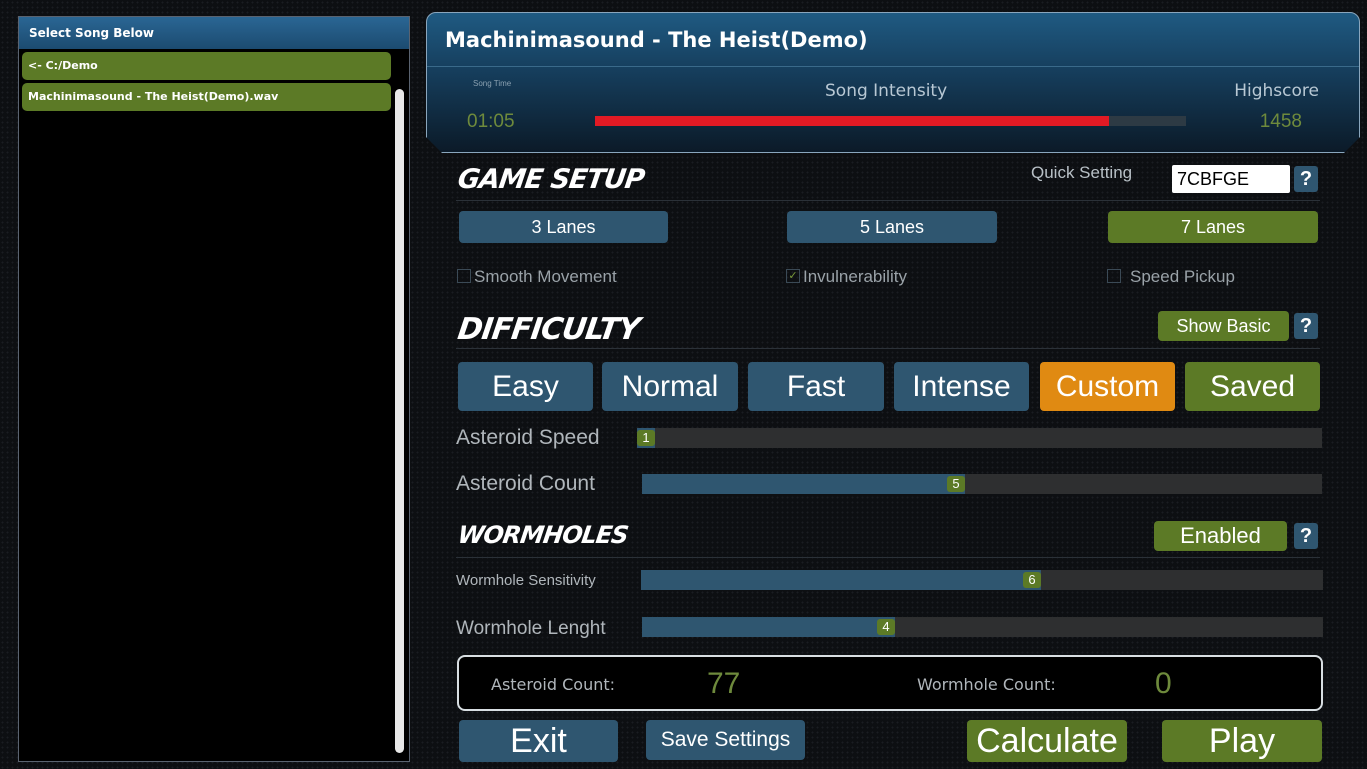 The height and width of the screenshot is (769, 1367). I want to click on asteroid-count-stat-value: 77, so click(724, 683).